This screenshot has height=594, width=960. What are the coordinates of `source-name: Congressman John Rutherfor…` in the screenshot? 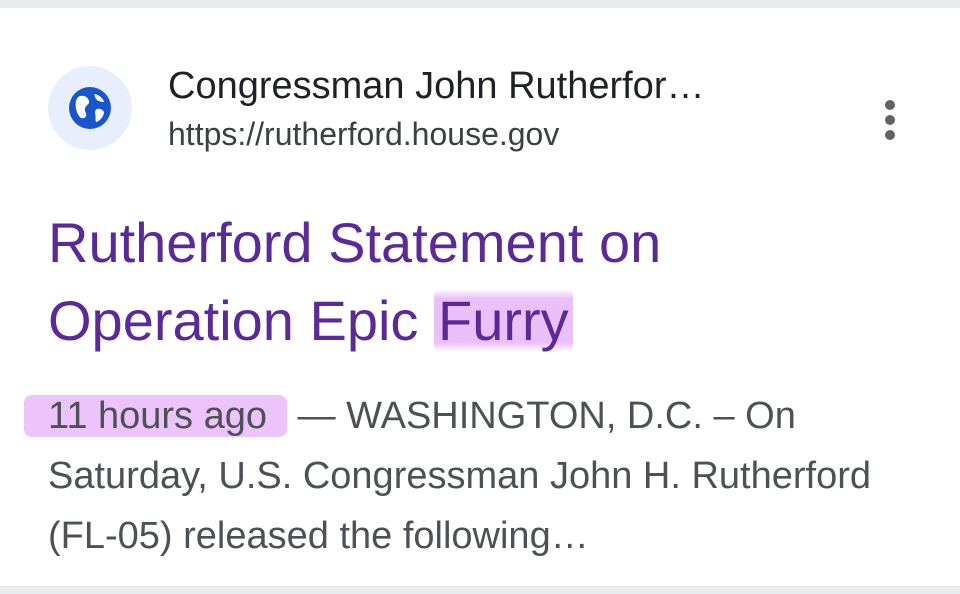 It's located at (436, 86).